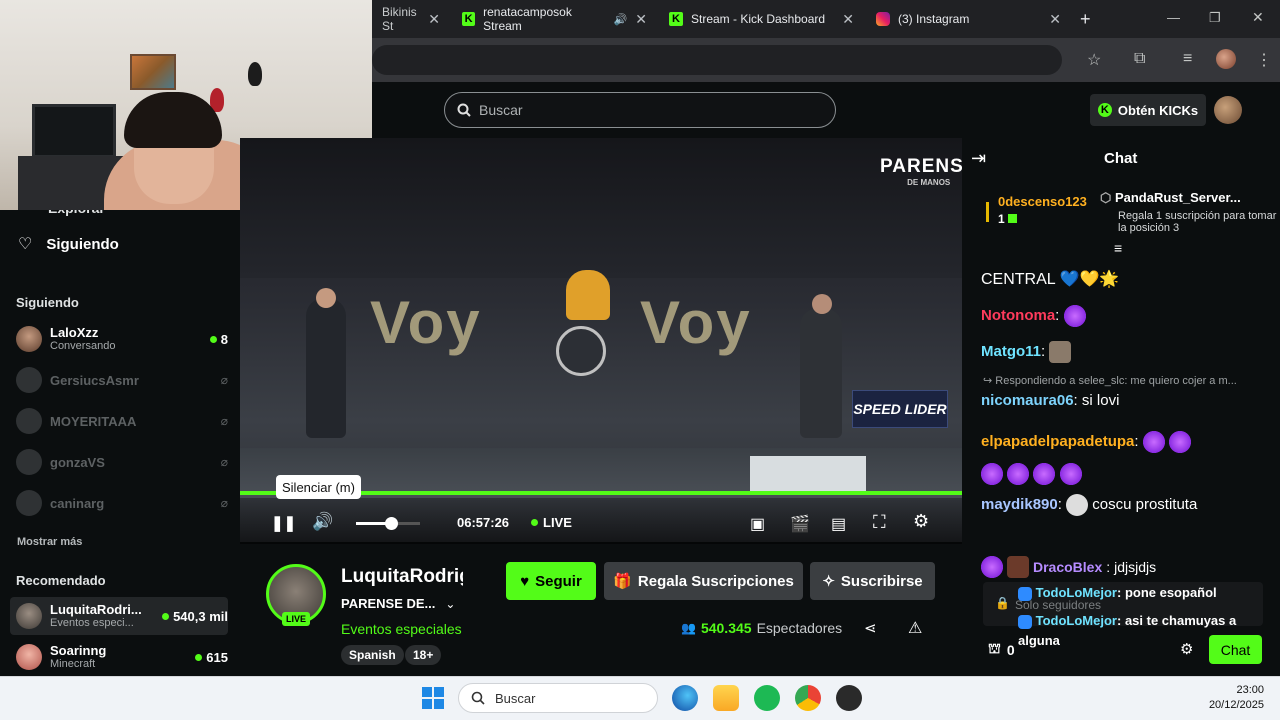 This screenshot has width=1280, height=720. What do you see at coordinates (173, 120) in the screenshot?
I see `person-hair` at bounding box center [173, 120].